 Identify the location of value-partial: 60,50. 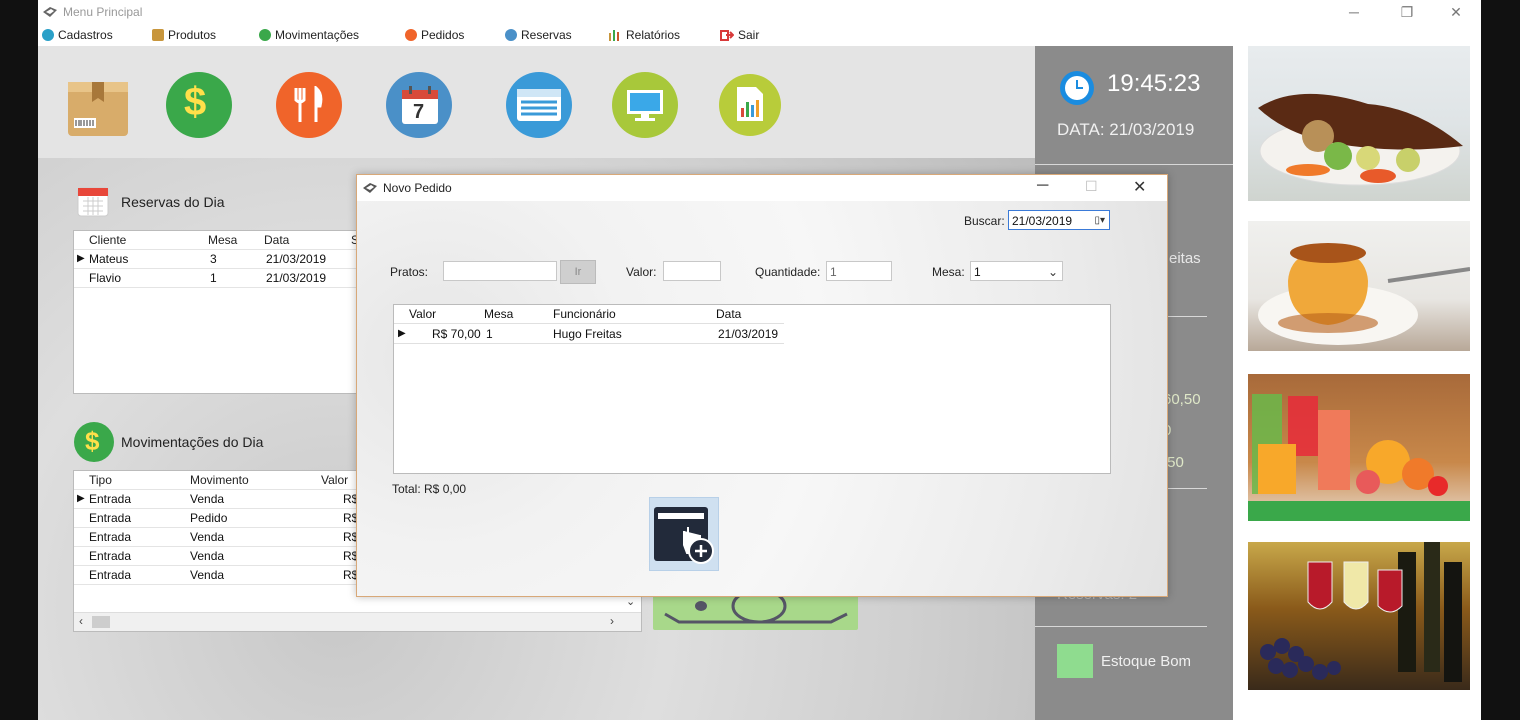
(1182, 399).